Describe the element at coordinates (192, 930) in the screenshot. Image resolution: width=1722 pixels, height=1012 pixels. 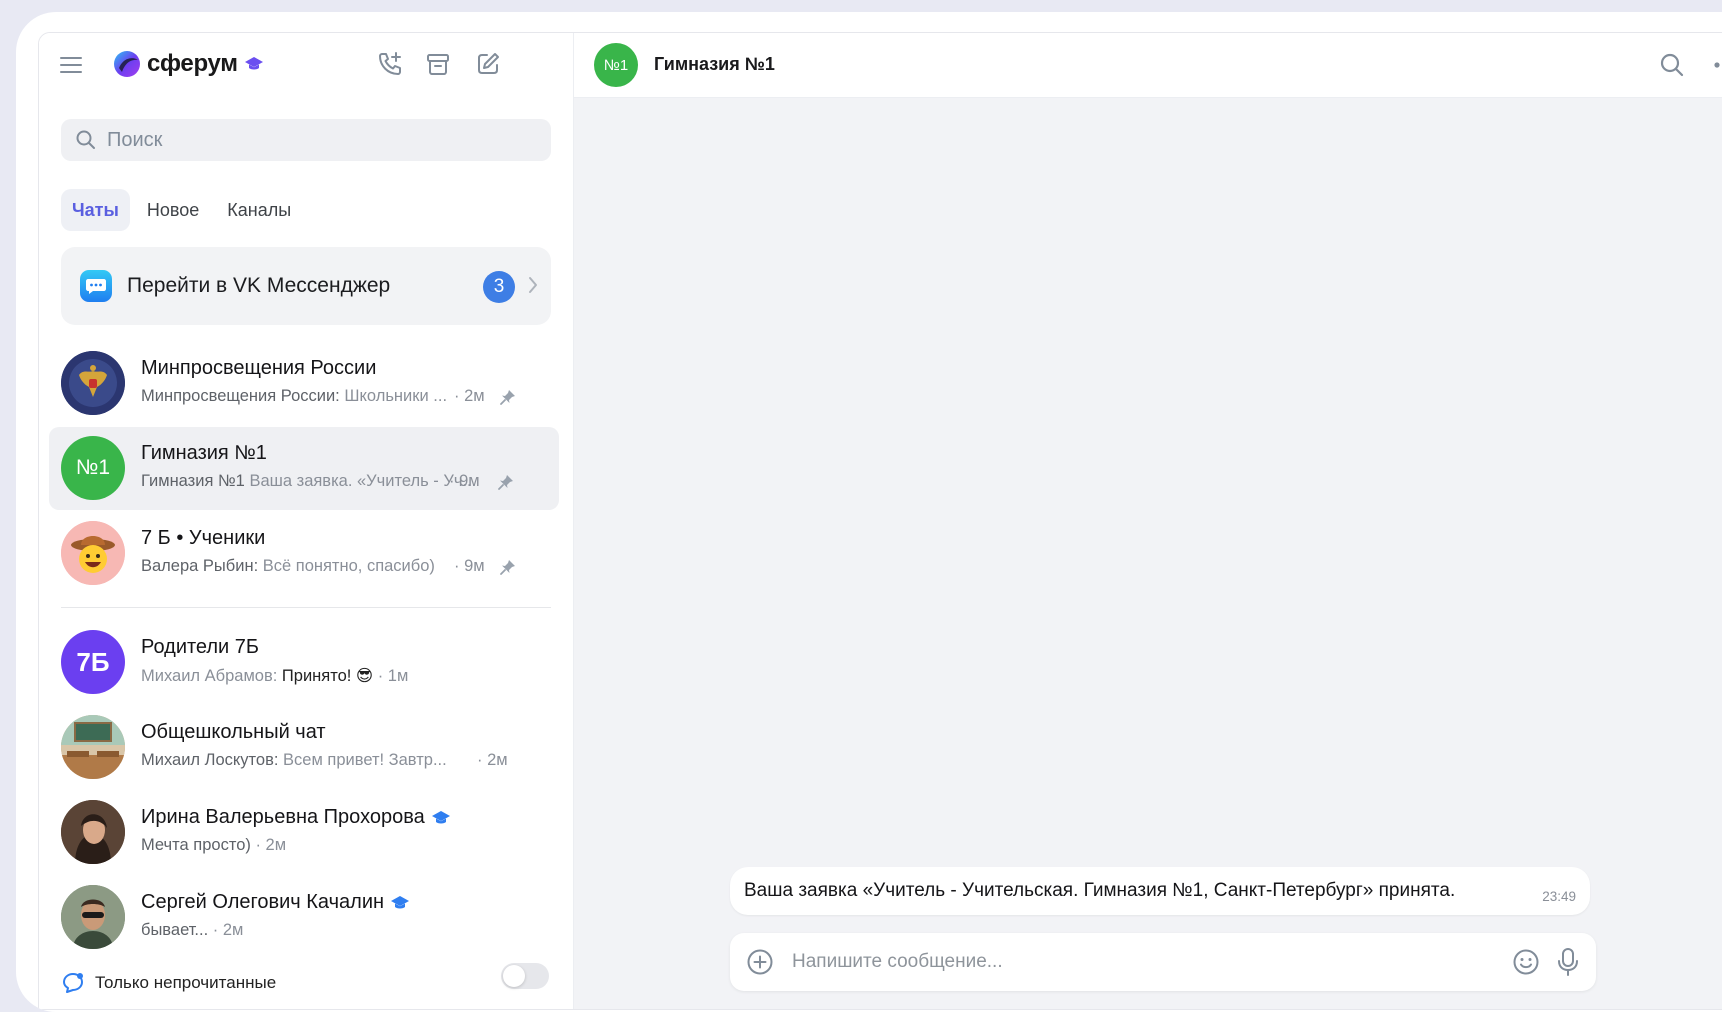
I see `chat-preview: бывает... · 2м` at that location.